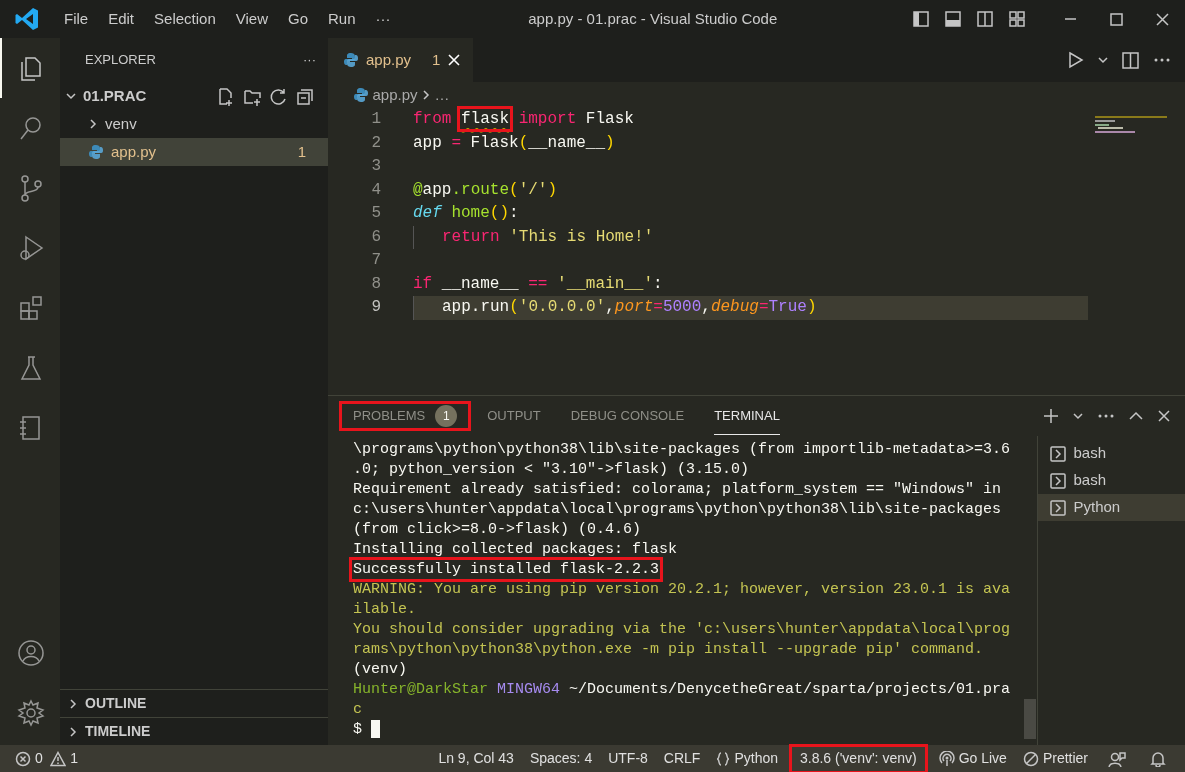 Image resolution: width=1185 pixels, height=772 pixels. What do you see at coordinates (304, 96) in the screenshot?
I see `collapse-all-icon` at bounding box center [304, 96].